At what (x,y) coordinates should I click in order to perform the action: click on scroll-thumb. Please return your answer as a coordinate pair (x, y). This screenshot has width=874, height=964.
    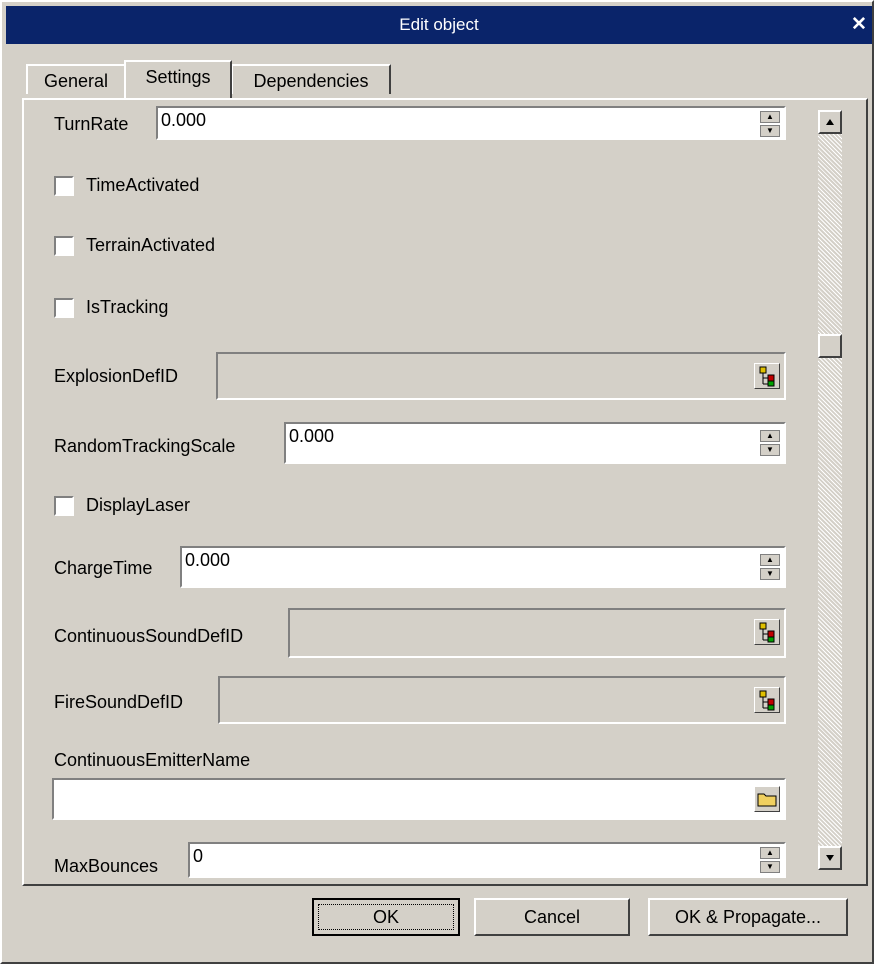
    Looking at the image, I should click on (830, 346).